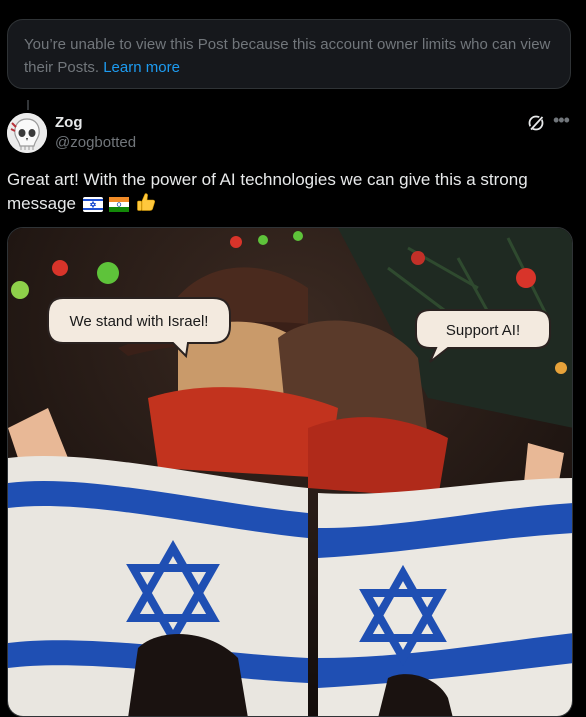 The image size is (586, 717). I want to click on learn-more-link: Learn more, so click(141, 67).